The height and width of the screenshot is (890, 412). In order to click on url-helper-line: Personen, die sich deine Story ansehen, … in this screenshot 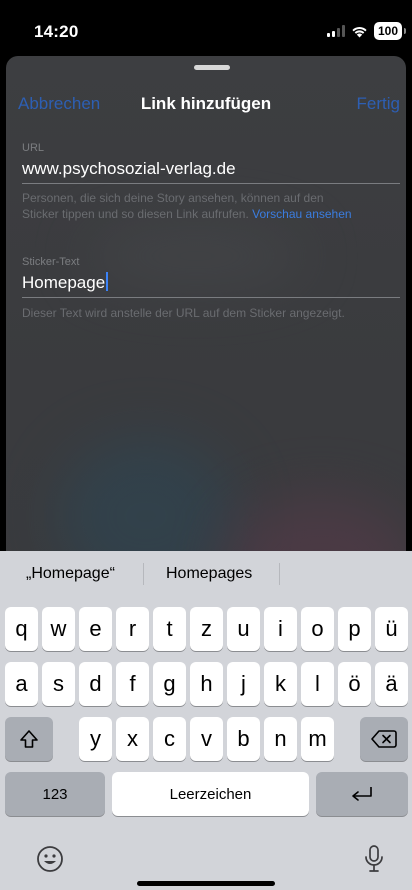, I will do `click(173, 198)`.